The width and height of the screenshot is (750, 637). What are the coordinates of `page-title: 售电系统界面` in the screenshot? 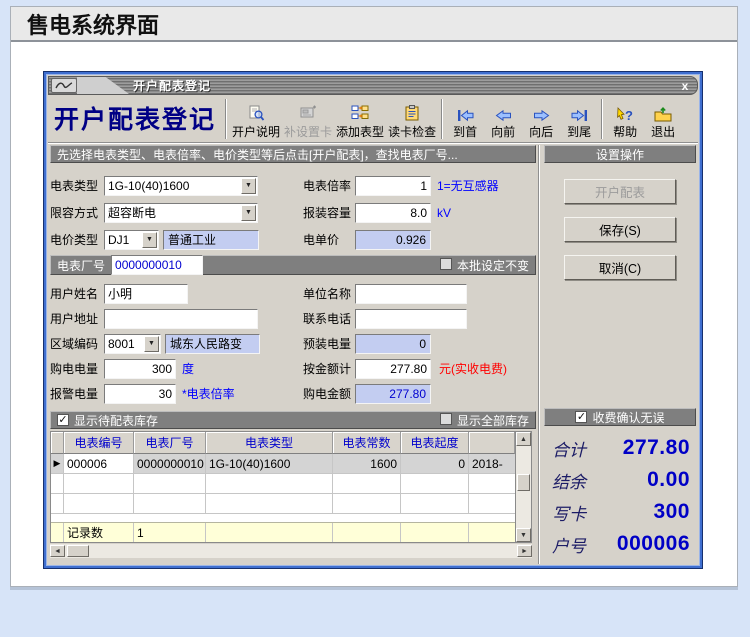 It's located at (374, 24).